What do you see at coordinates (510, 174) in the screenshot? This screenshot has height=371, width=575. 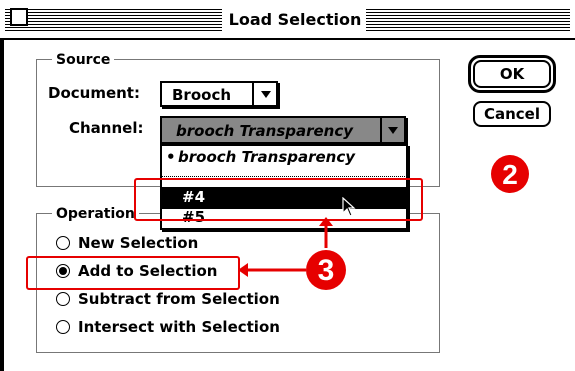 I see `annotation-badge-2: 2` at bounding box center [510, 174].